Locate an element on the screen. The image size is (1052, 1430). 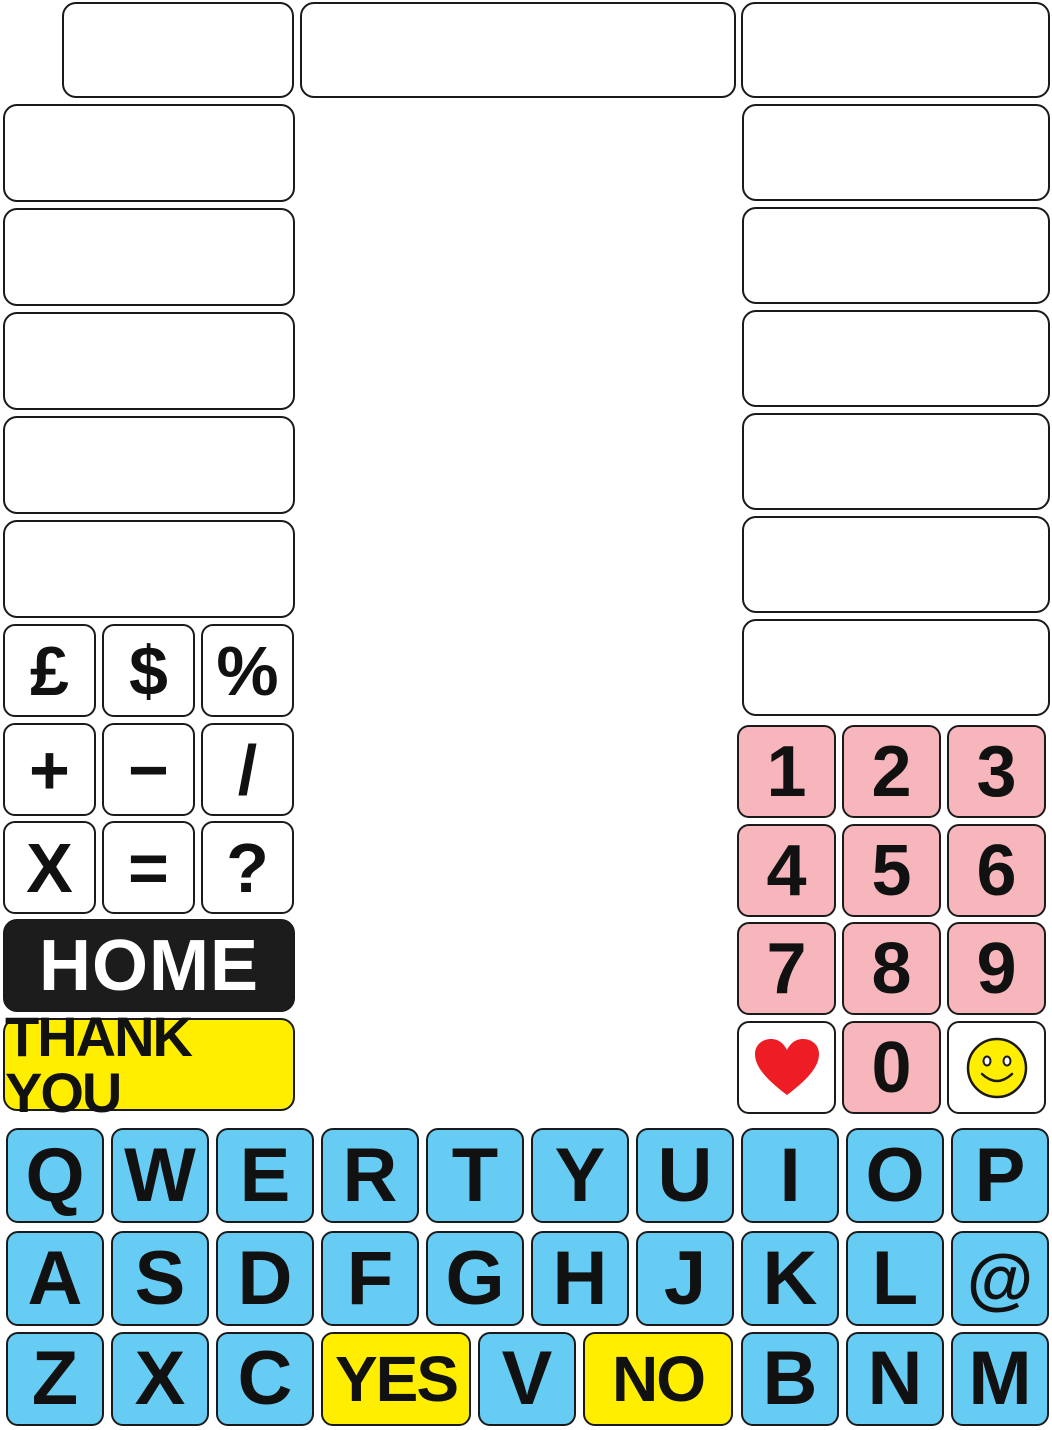
key-s: S is located at coordinates (160, 1278).